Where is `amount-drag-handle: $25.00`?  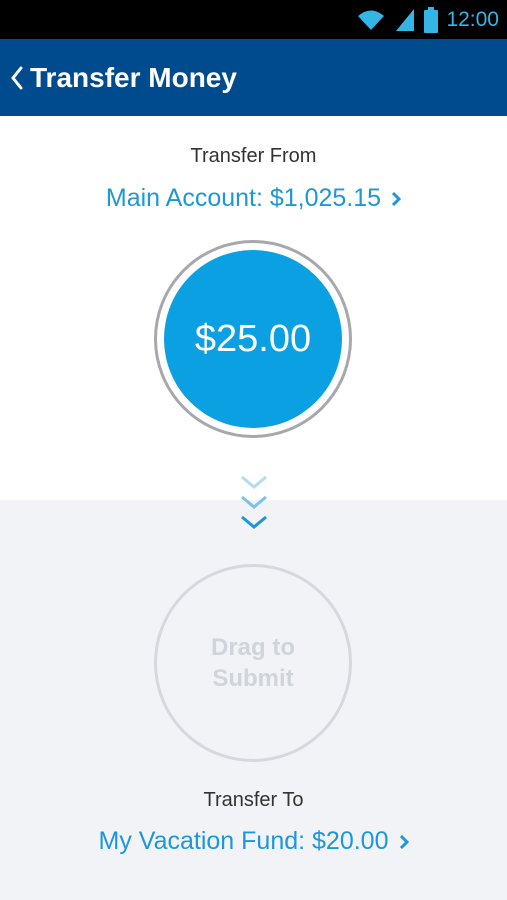 amount-drag-handle: $25.00 is located at coordinates (253, 339).